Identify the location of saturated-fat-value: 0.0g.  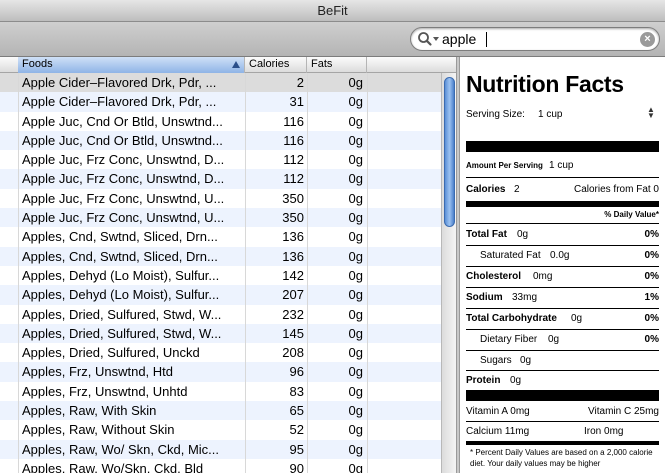
(560, 255).